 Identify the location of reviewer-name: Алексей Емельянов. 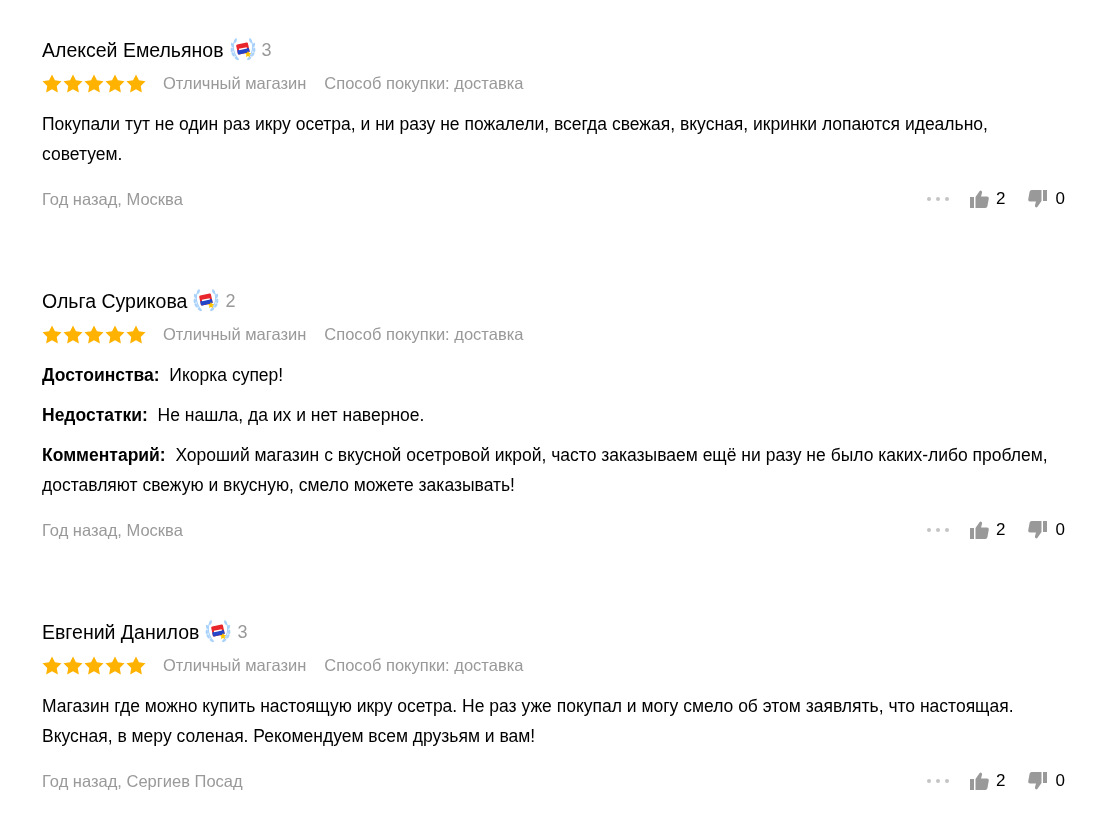
(133, 50).